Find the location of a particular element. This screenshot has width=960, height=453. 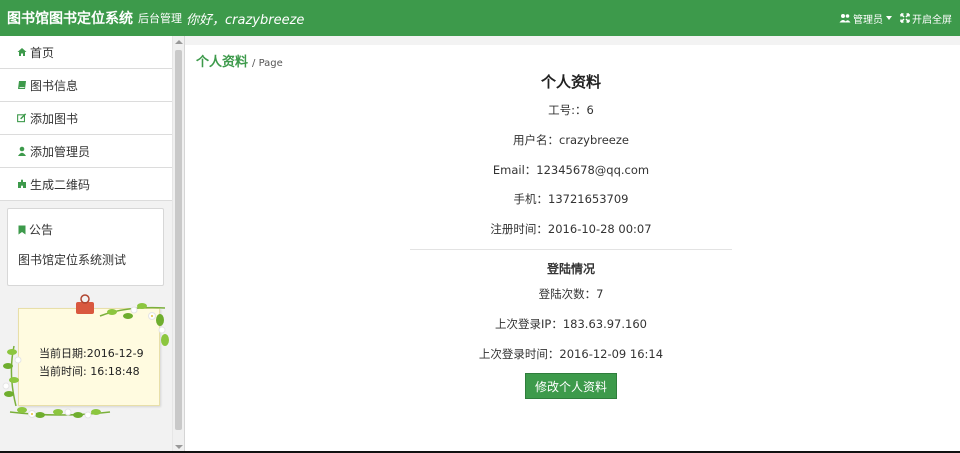

user-icon is located at coordinates (22, 151).